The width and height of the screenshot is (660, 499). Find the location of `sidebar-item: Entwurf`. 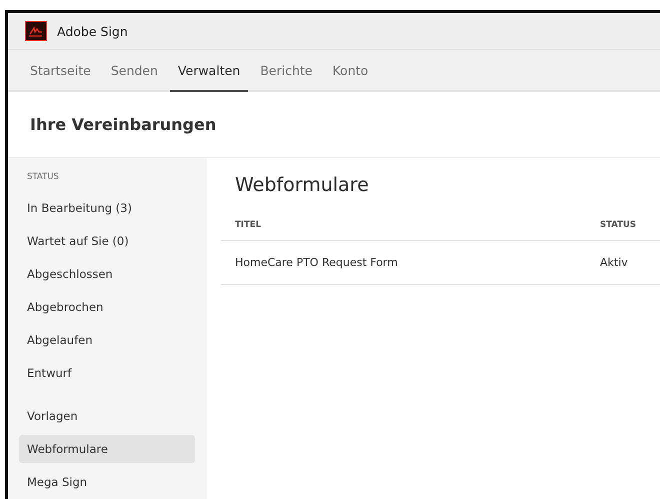

sidebar-item: Entwurf is located at coordinates (107, 373).